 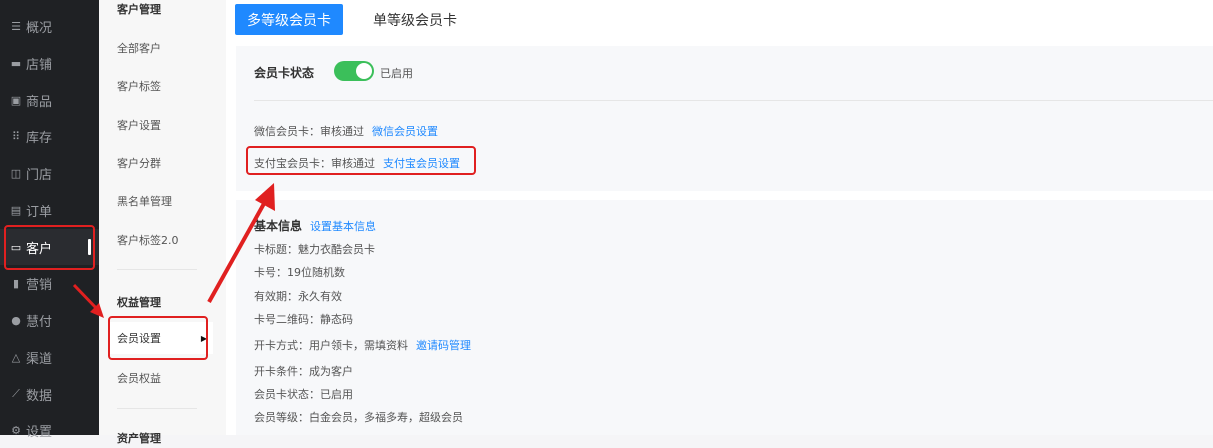 I want to click on arrow-to-alipay-row, so click(x=241, y=243).